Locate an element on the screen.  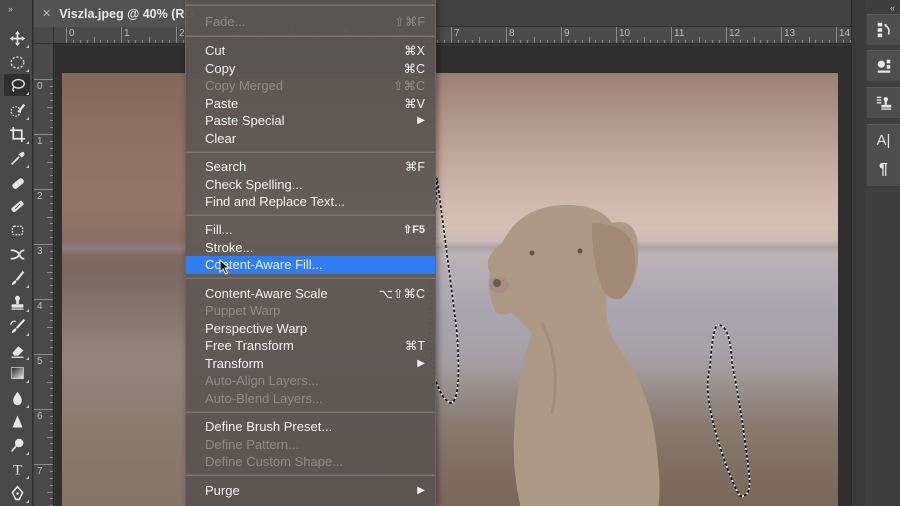
character-panel-button: A| is located at coordinates (883, 140).